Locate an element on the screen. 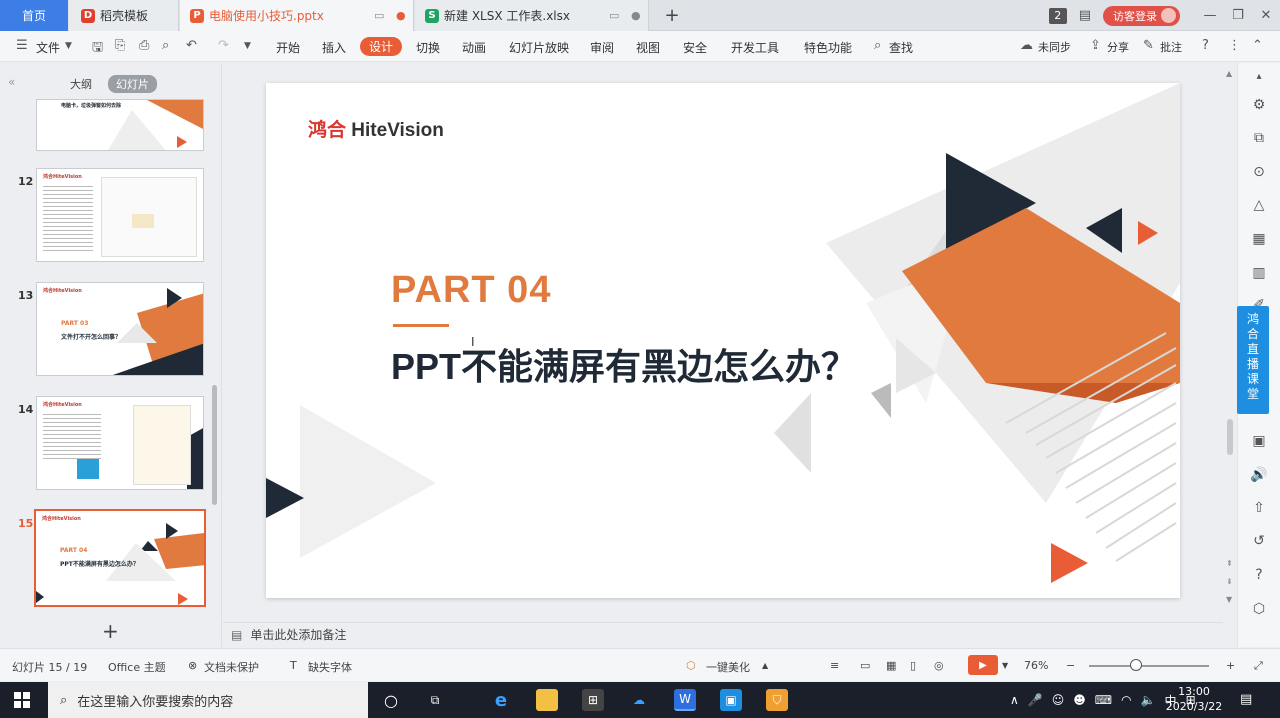 Image resolution: width=1280 pixels, height=718 pixels. tray-expand-icon: ∧ is located at coordinates (1014, 700).